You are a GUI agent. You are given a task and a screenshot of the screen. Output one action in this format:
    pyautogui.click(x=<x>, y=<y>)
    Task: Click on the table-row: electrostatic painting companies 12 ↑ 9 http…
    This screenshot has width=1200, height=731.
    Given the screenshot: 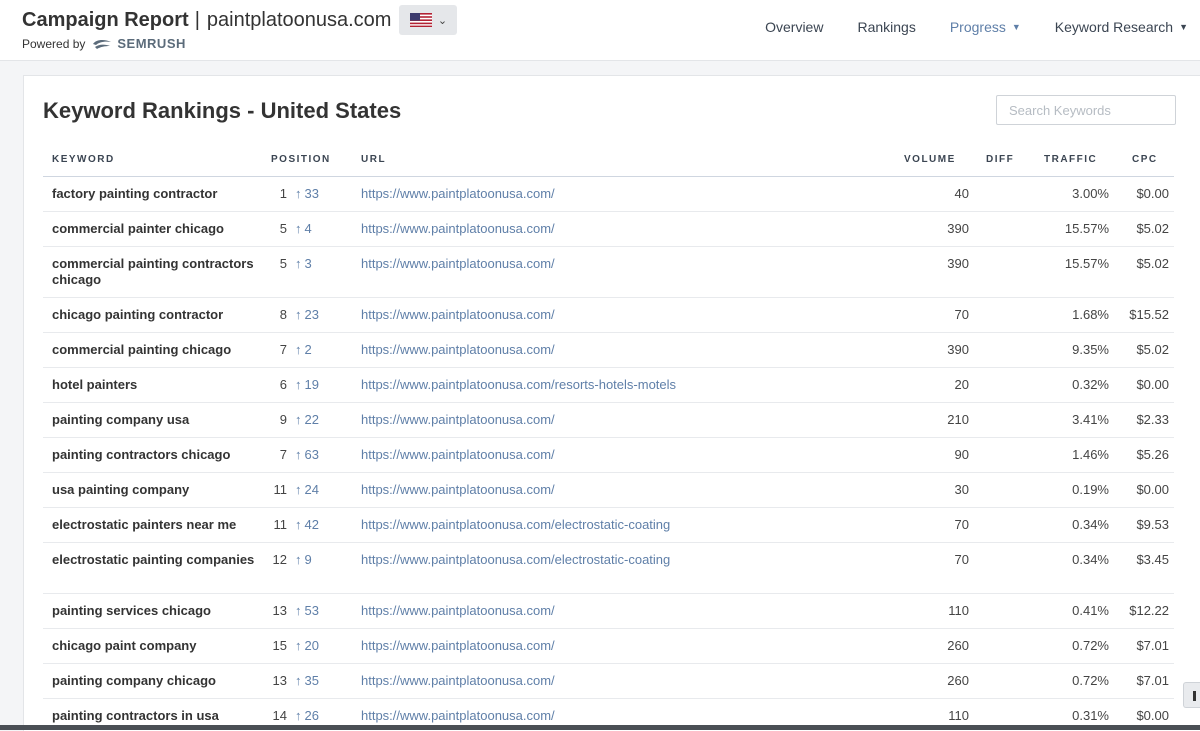 What is the action you would take?
    pyautogui.click(x=608, y=568)
    